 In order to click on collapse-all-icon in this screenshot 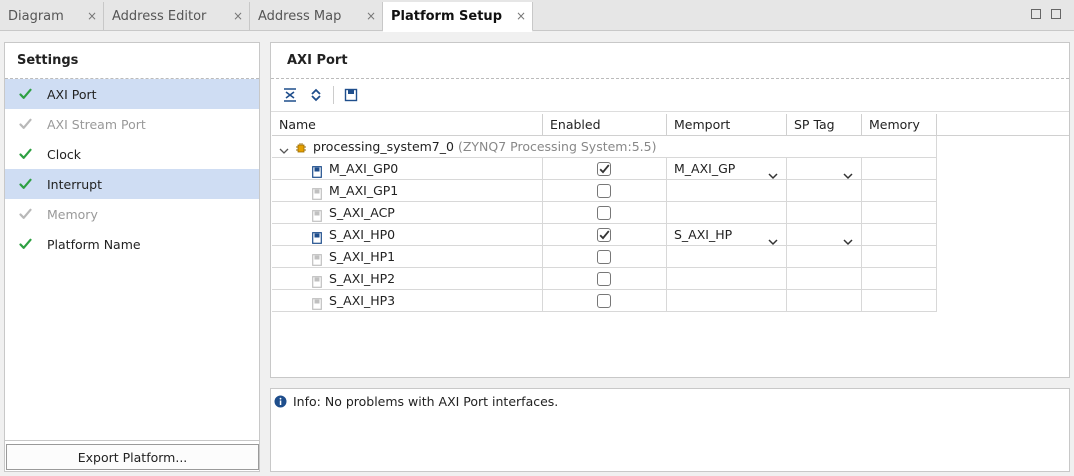, I will do `click(290, 95)`.